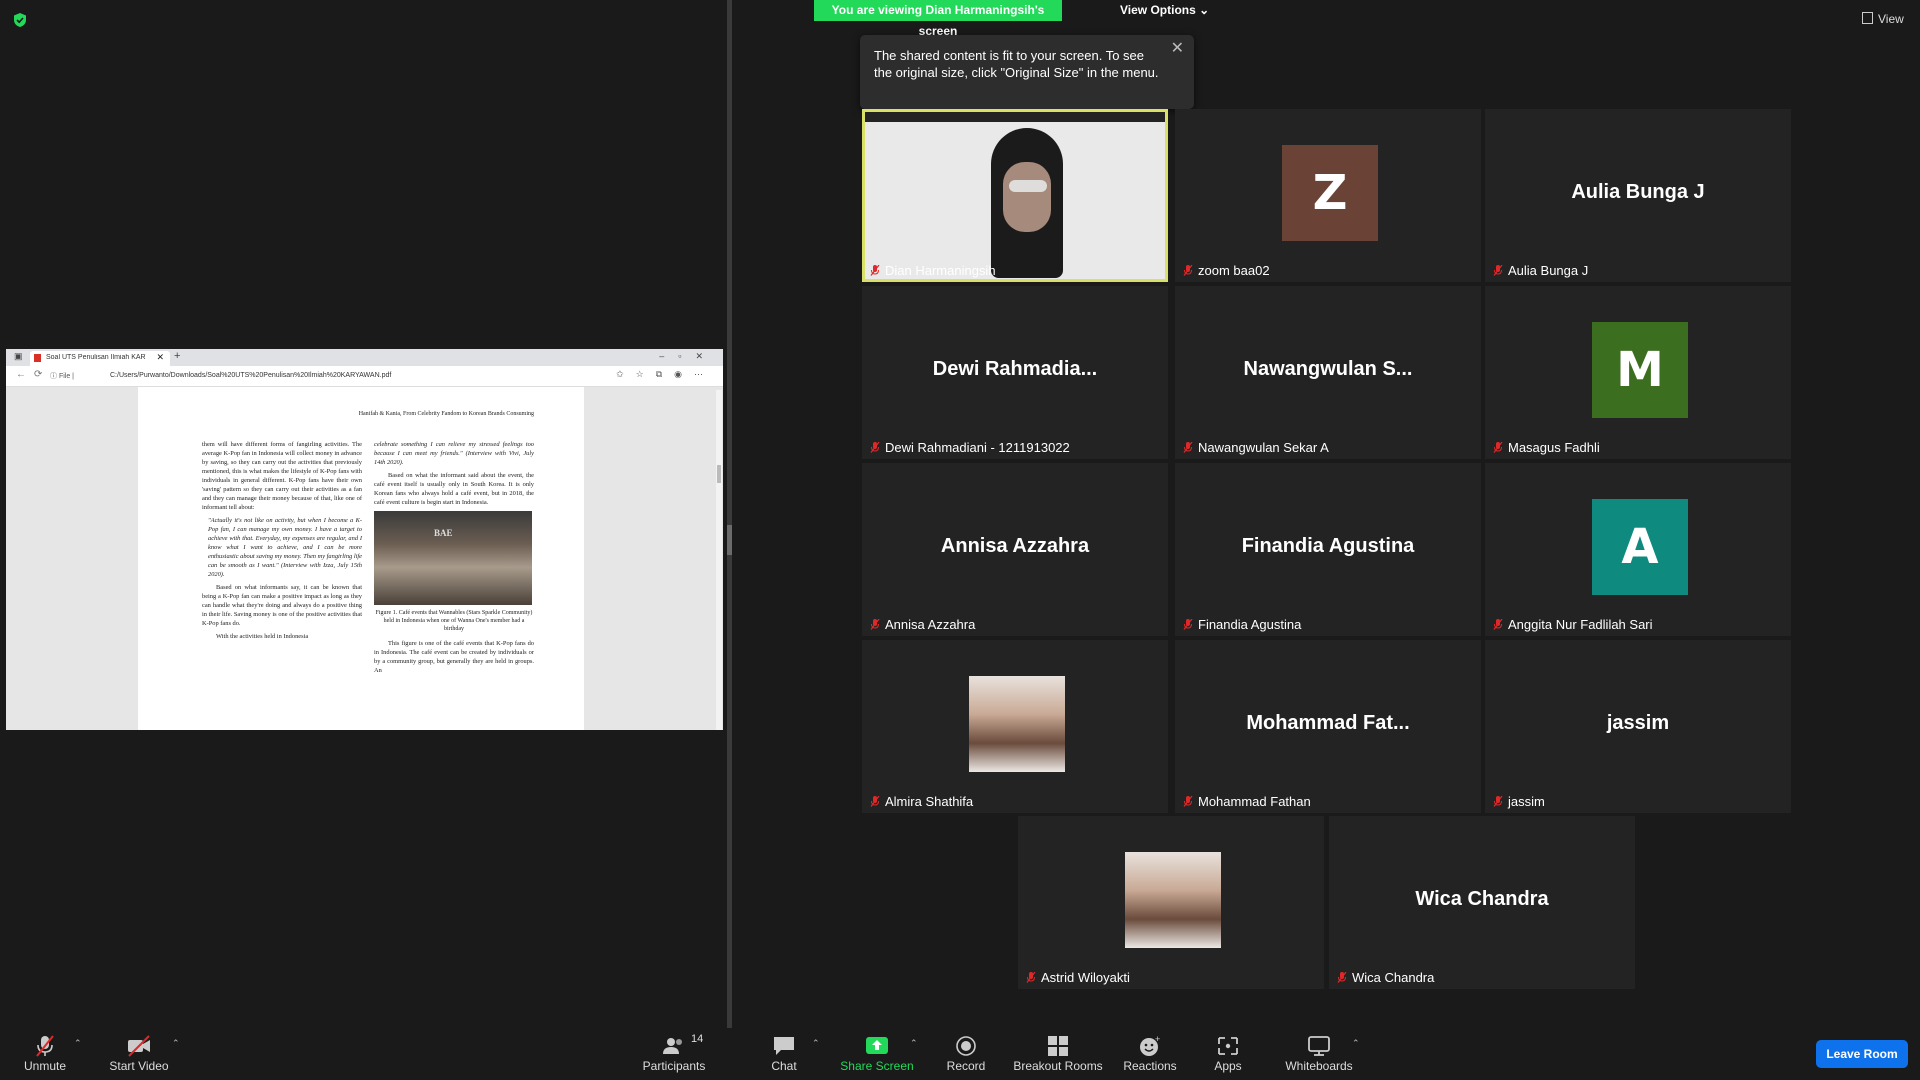  Describe the element at coordinates (697, 1039) in the screenshot. I see `participants-count: 14` at that location.